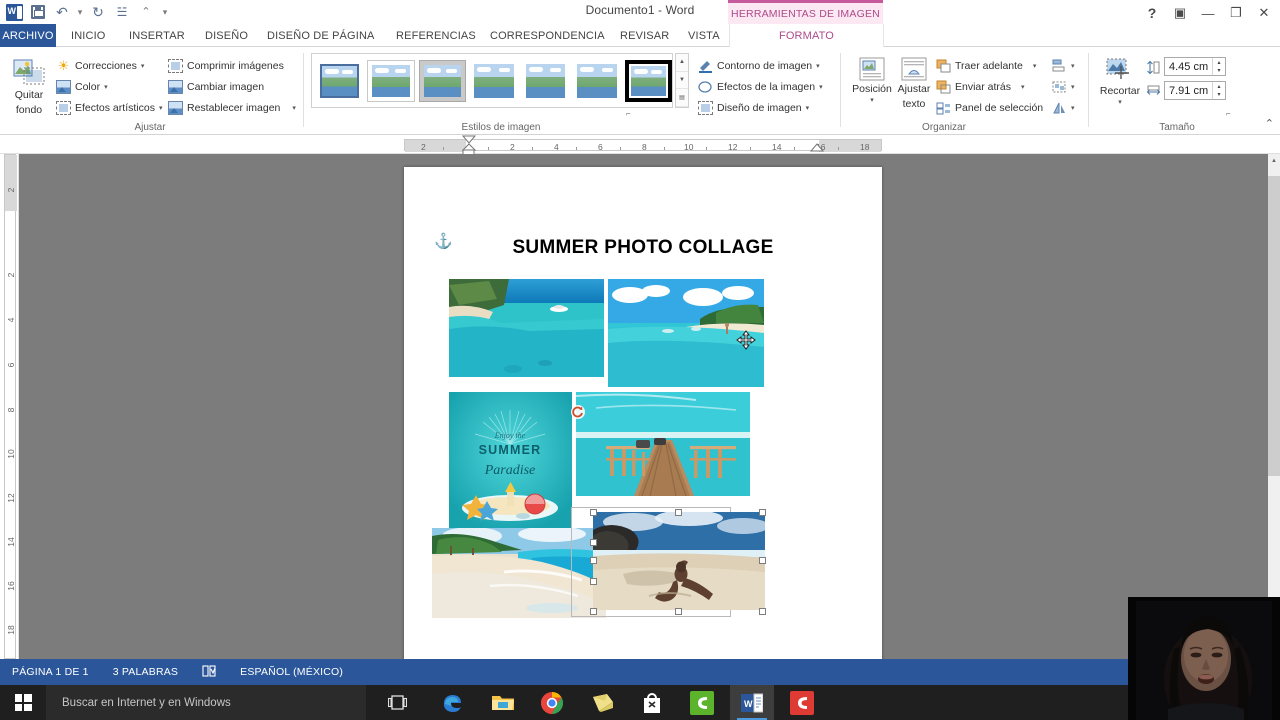  What do you see at coordinates (631, 114) in the screenshot?
I see `picture-styles-dialog-launcher: ⌐` at bounding box center [631, 114].